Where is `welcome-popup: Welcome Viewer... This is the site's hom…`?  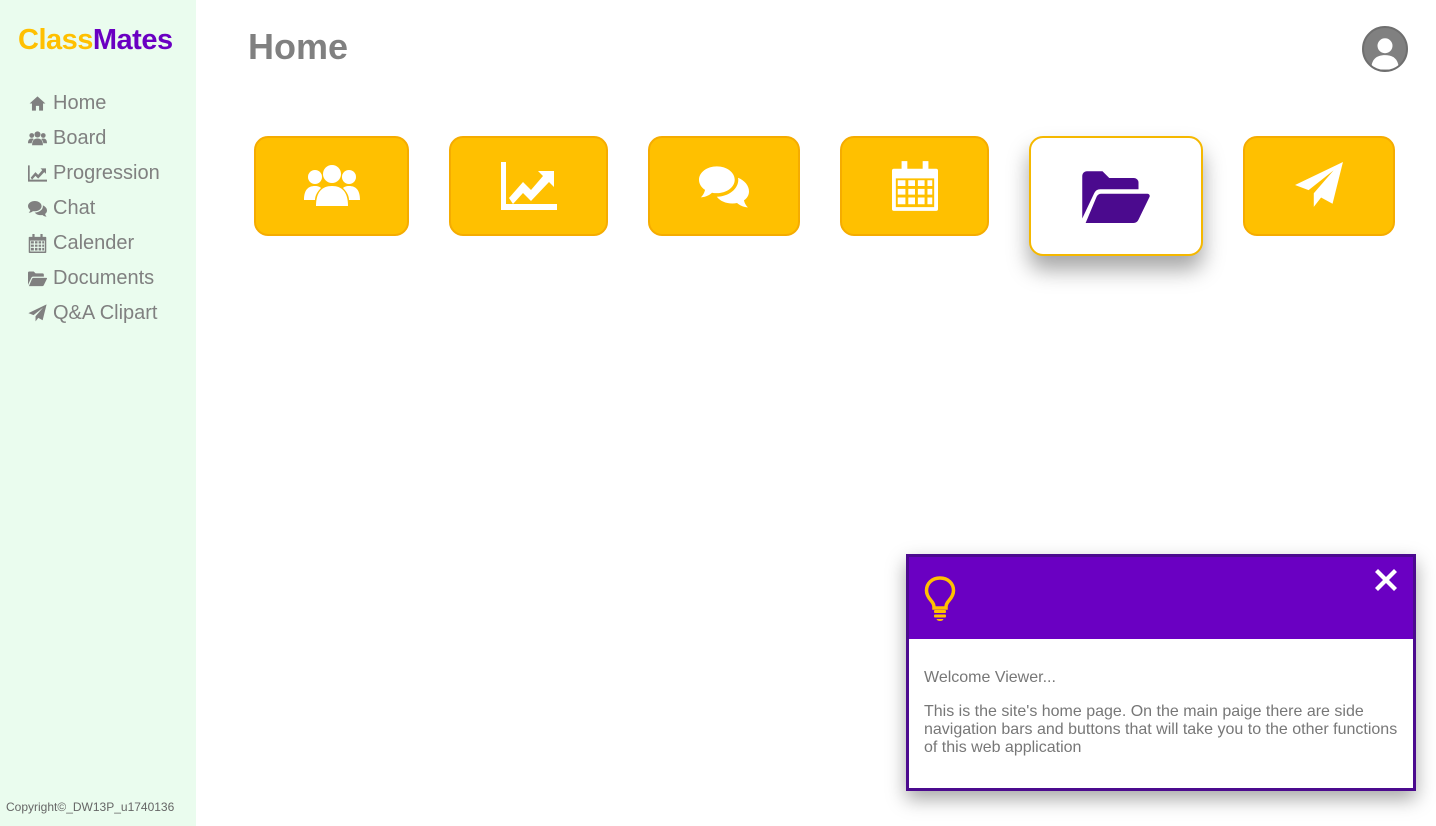
welcome-popup: Welcome Viewer... This is the site's hom… is located at coordinates (1161, 672).